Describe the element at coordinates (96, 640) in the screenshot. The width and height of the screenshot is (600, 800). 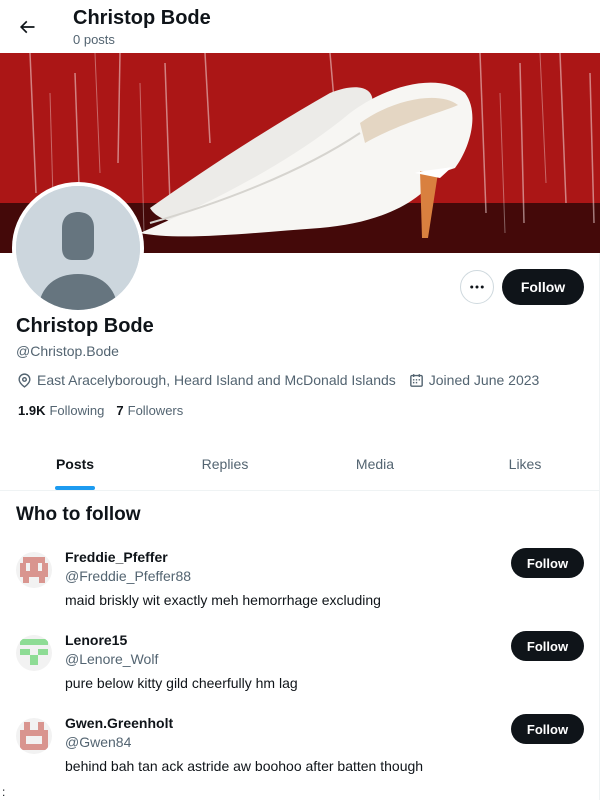
I see `suggestion-name: Lenore15` at that location.